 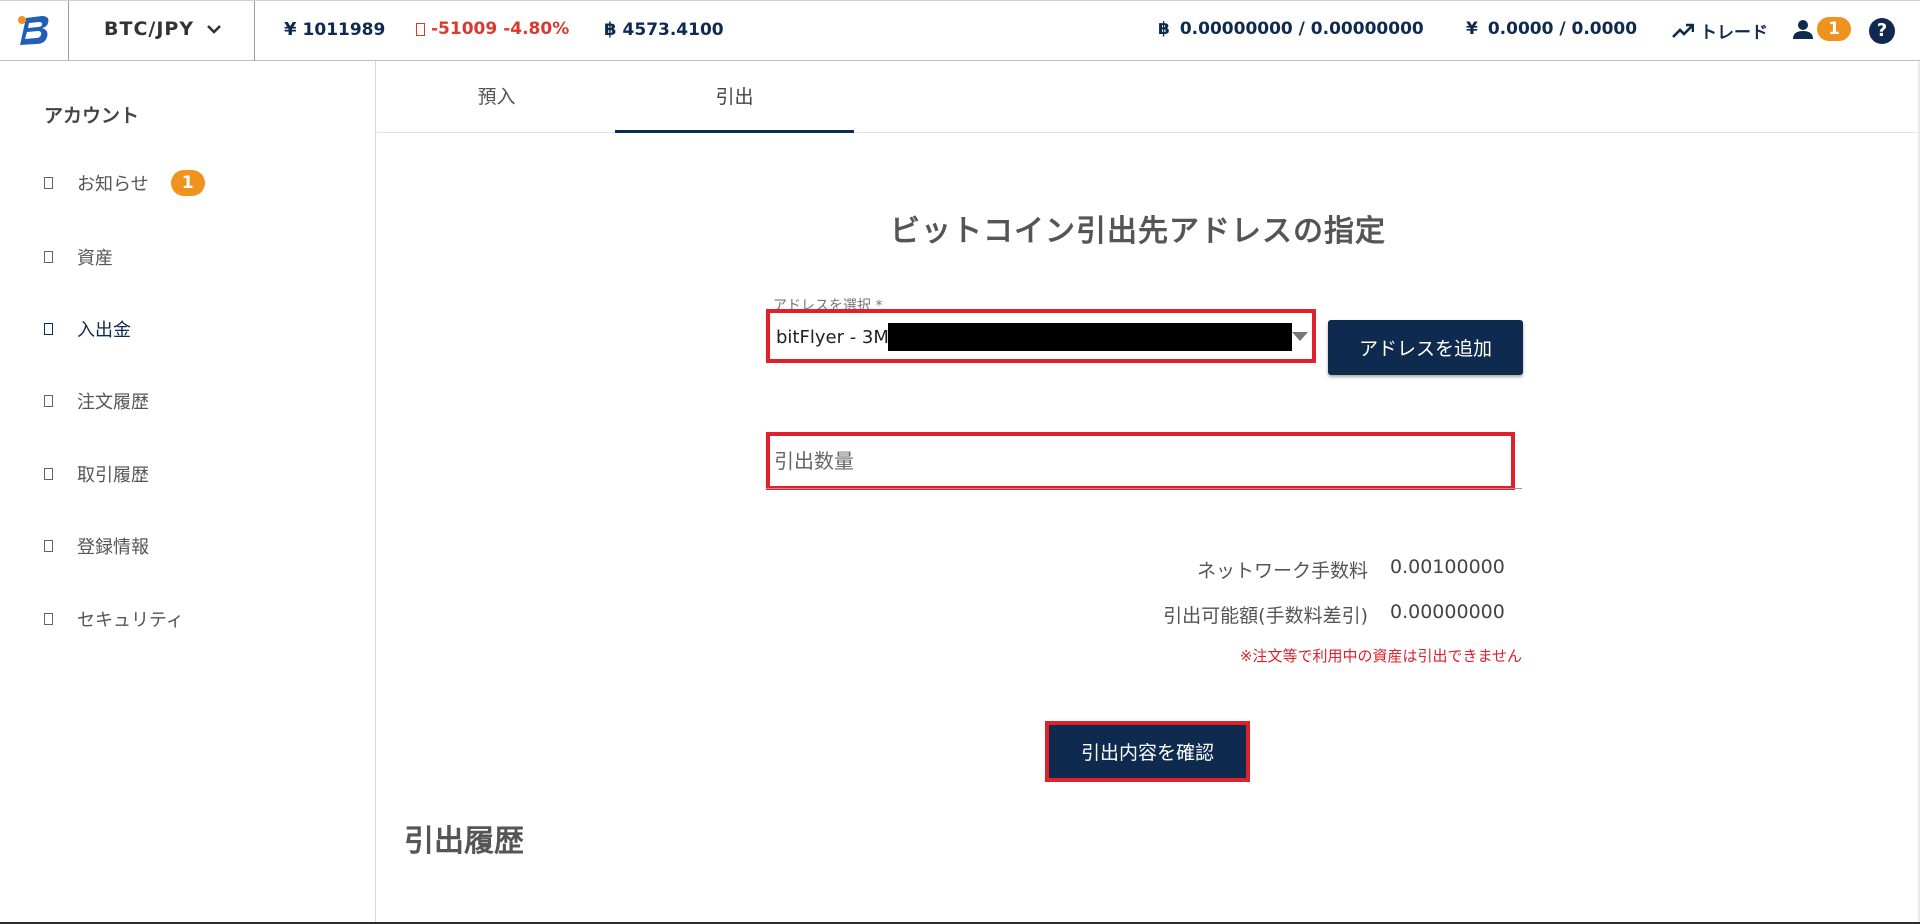 I want to click on withdraw-amount-field, so click(x=1140, y=461).